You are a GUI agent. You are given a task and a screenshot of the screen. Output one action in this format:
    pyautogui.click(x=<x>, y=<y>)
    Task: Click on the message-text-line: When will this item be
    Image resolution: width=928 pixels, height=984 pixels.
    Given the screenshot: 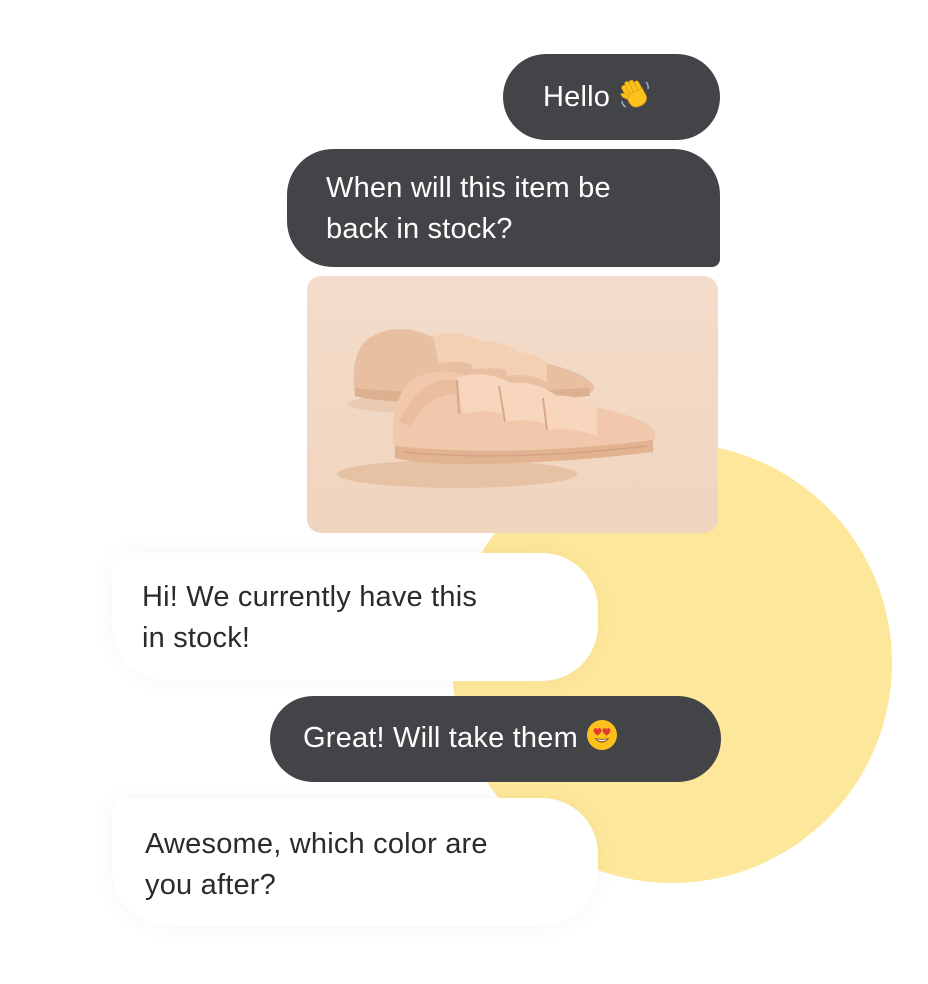 What is the action you would take?
    pyautogui.click(x=468, y=188)
    